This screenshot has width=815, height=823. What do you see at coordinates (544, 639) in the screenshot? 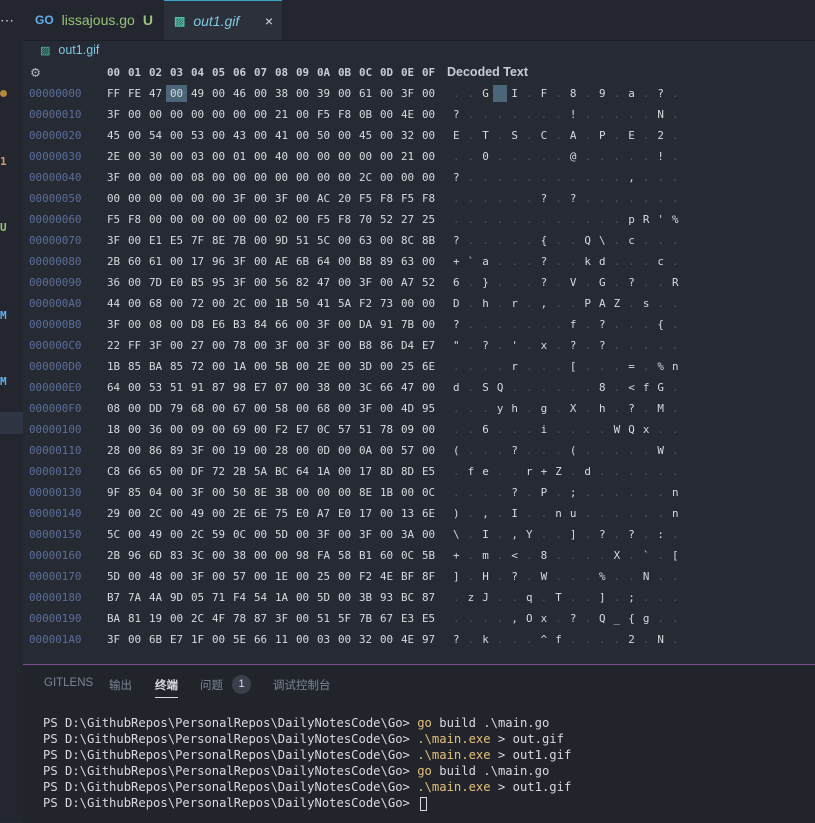
I see `decoded-char: ^` at bounding box center [544, 639].